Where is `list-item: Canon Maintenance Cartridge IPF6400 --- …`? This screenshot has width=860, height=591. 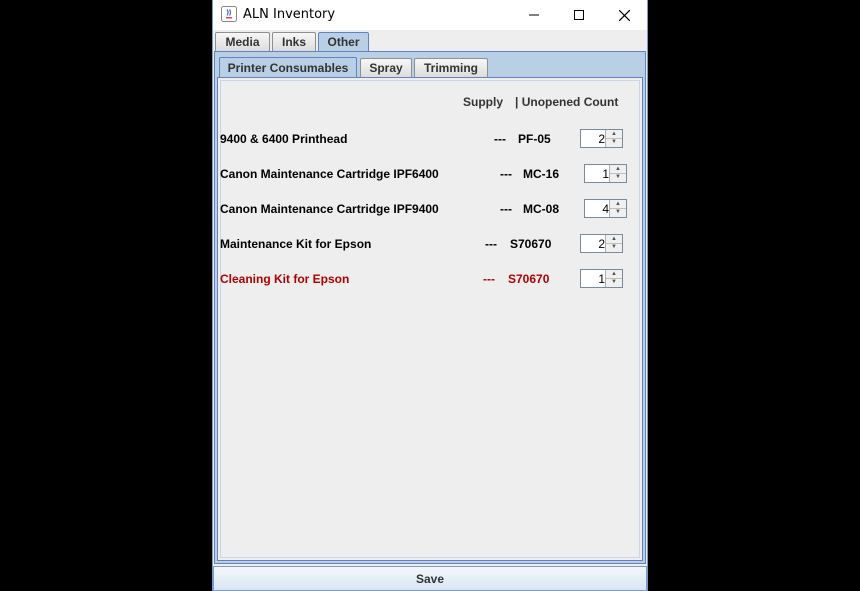
list-item: Canon Maintenance Cartridge IPF6400 --- … is located at coordinates (430, 175).